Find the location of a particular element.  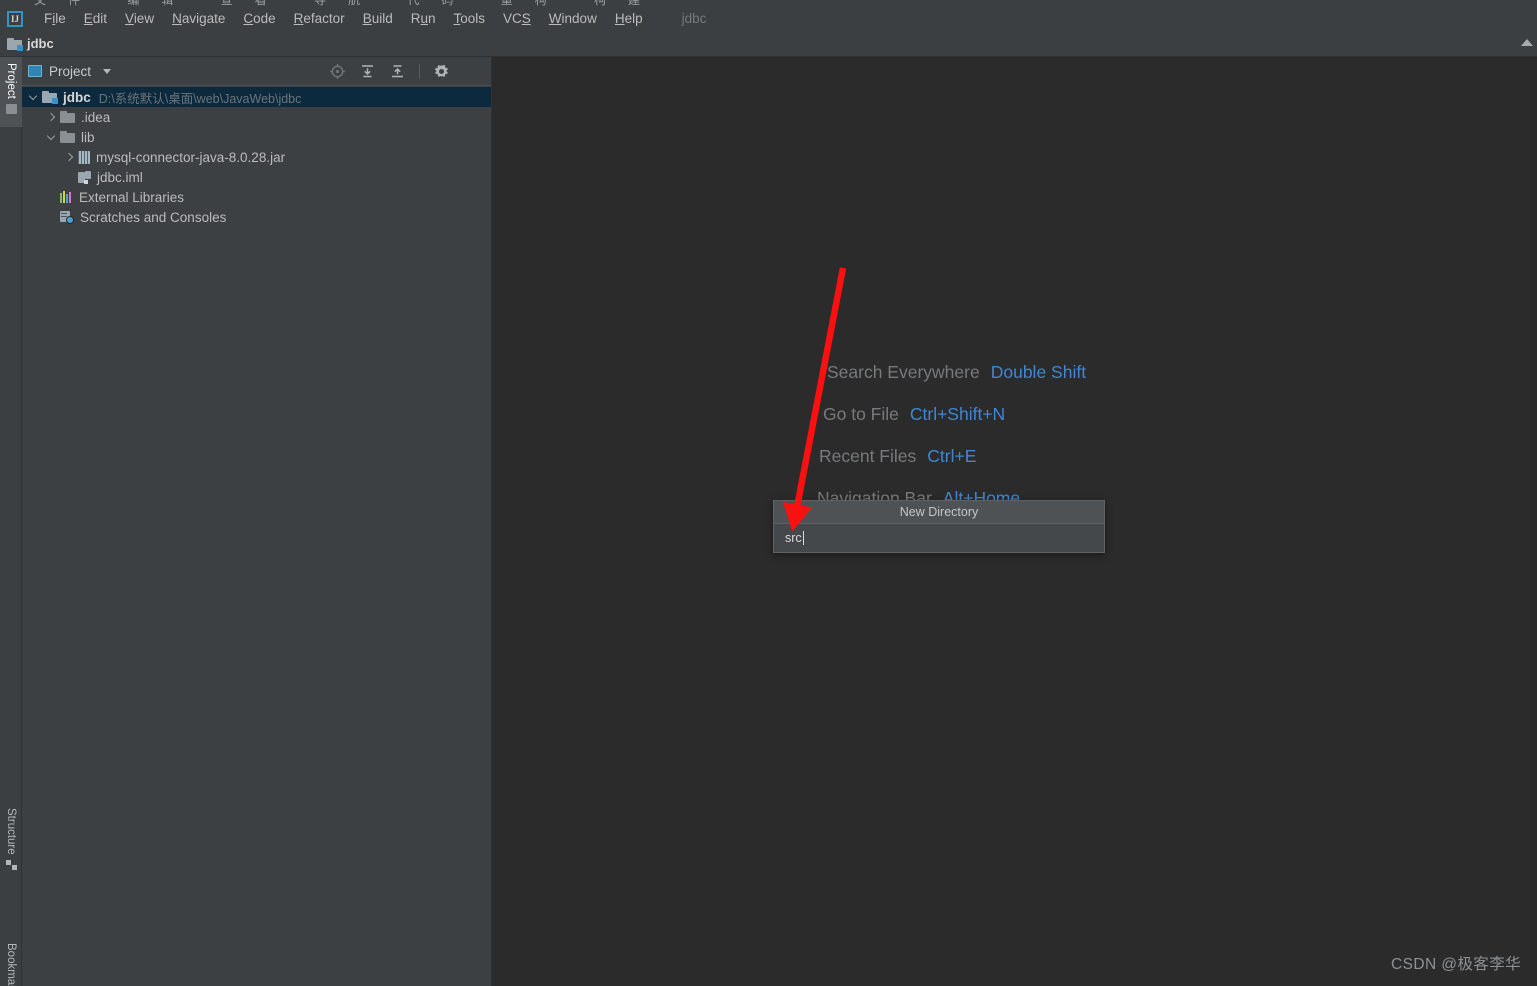

menu-label-post: uild is located at coordinates (382, 18).